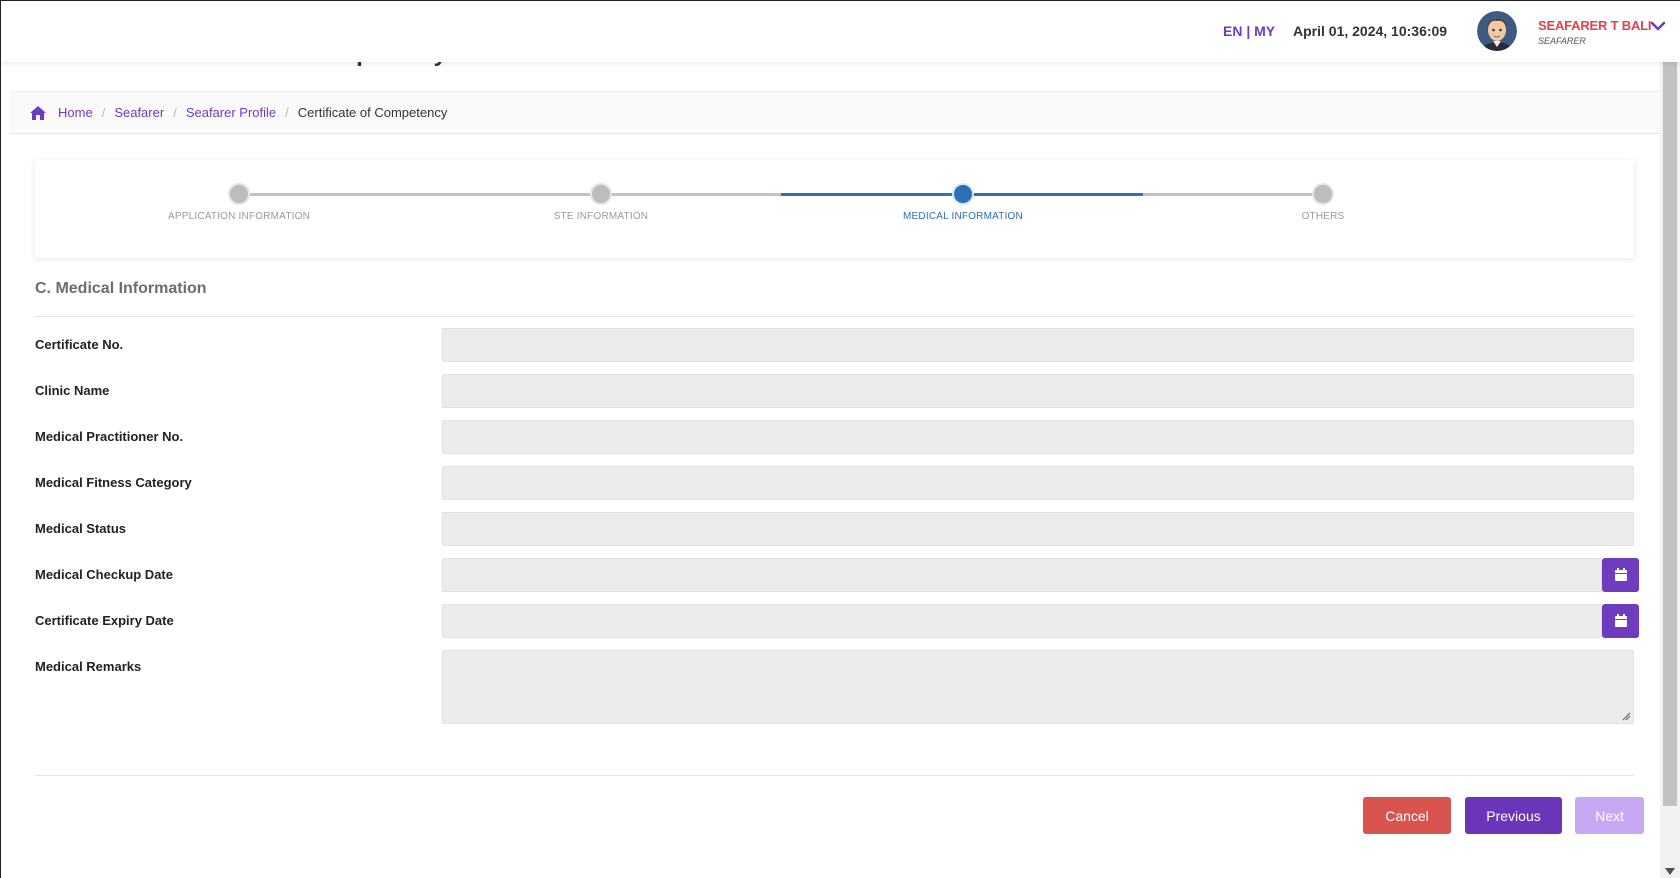  What do you see at coordinates (121, 288) in the screenshot?
I see `section-title: C. Medical Information` at bounding box center [121, 288].